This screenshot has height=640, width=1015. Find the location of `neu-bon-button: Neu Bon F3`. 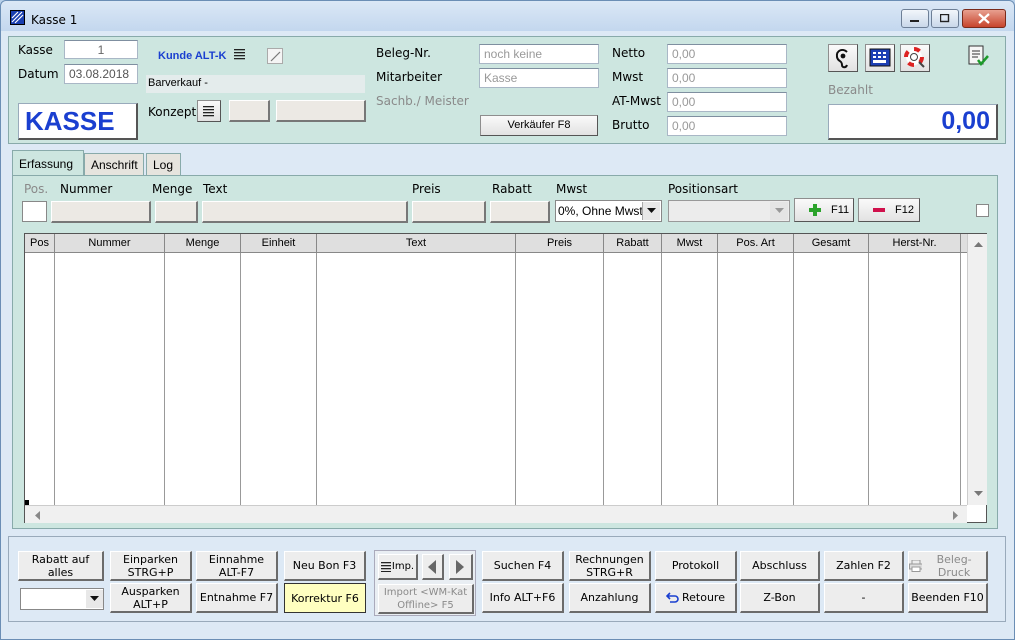

neu-bon-button: Neu Bon F3 is located at coordinates (325, 566).